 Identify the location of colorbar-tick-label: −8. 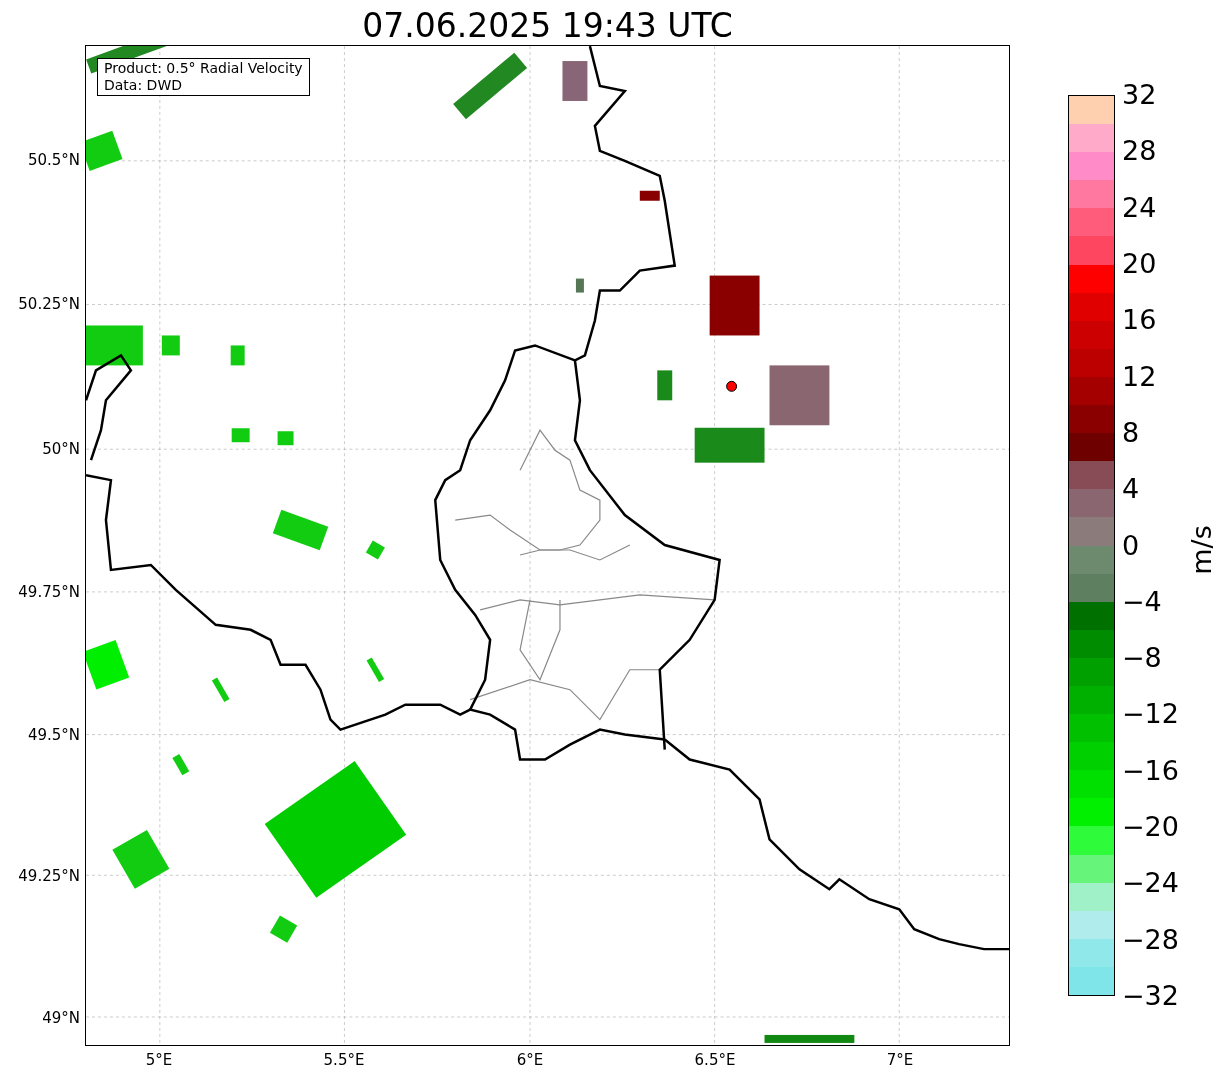
(1142, 658).